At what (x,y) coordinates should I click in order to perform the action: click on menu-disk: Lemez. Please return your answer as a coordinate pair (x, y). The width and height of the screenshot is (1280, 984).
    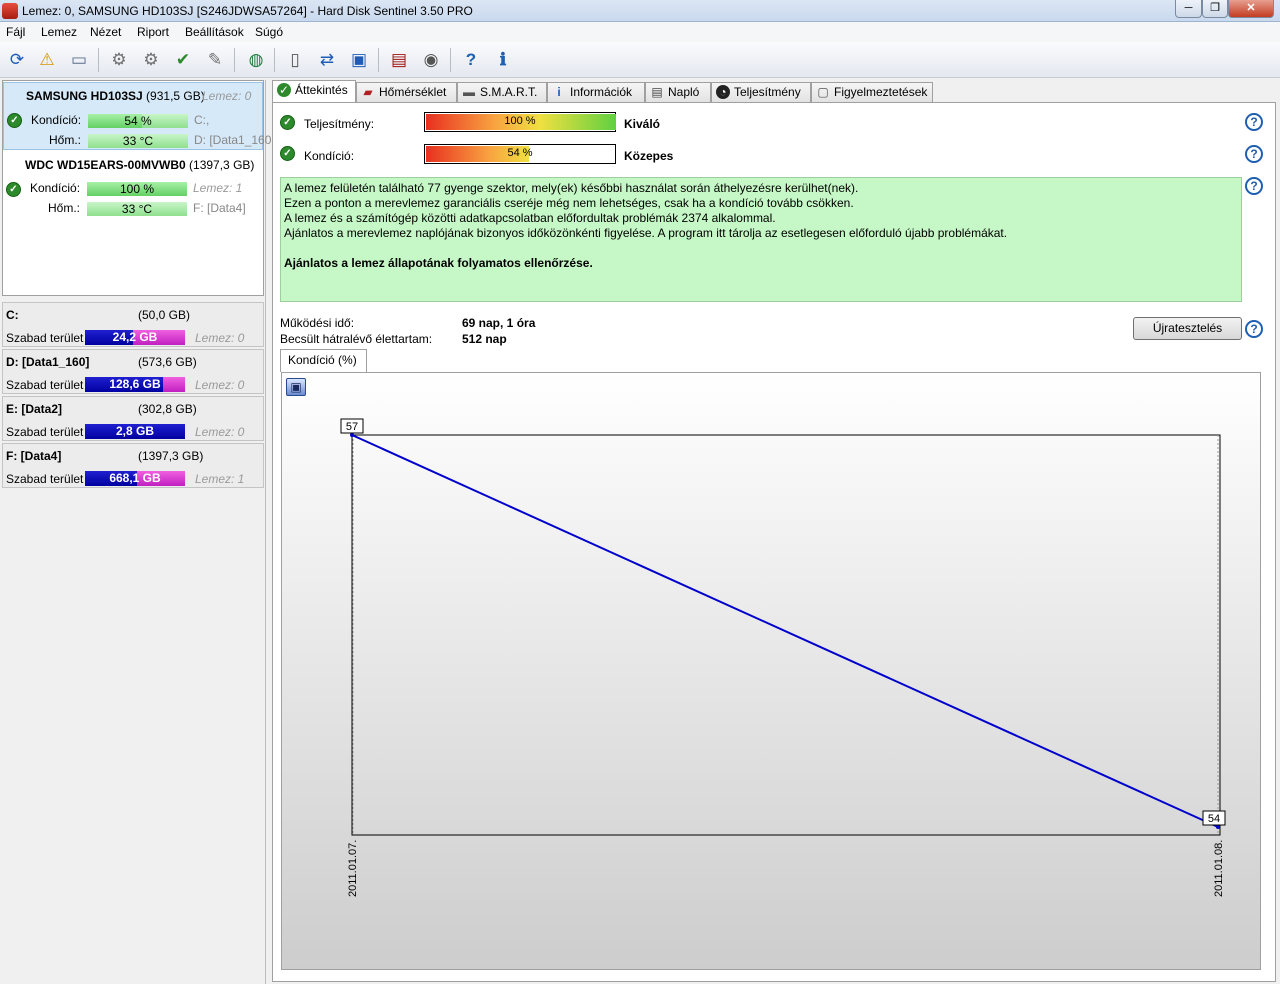
    Looking at the image, I should click on (59, 32).